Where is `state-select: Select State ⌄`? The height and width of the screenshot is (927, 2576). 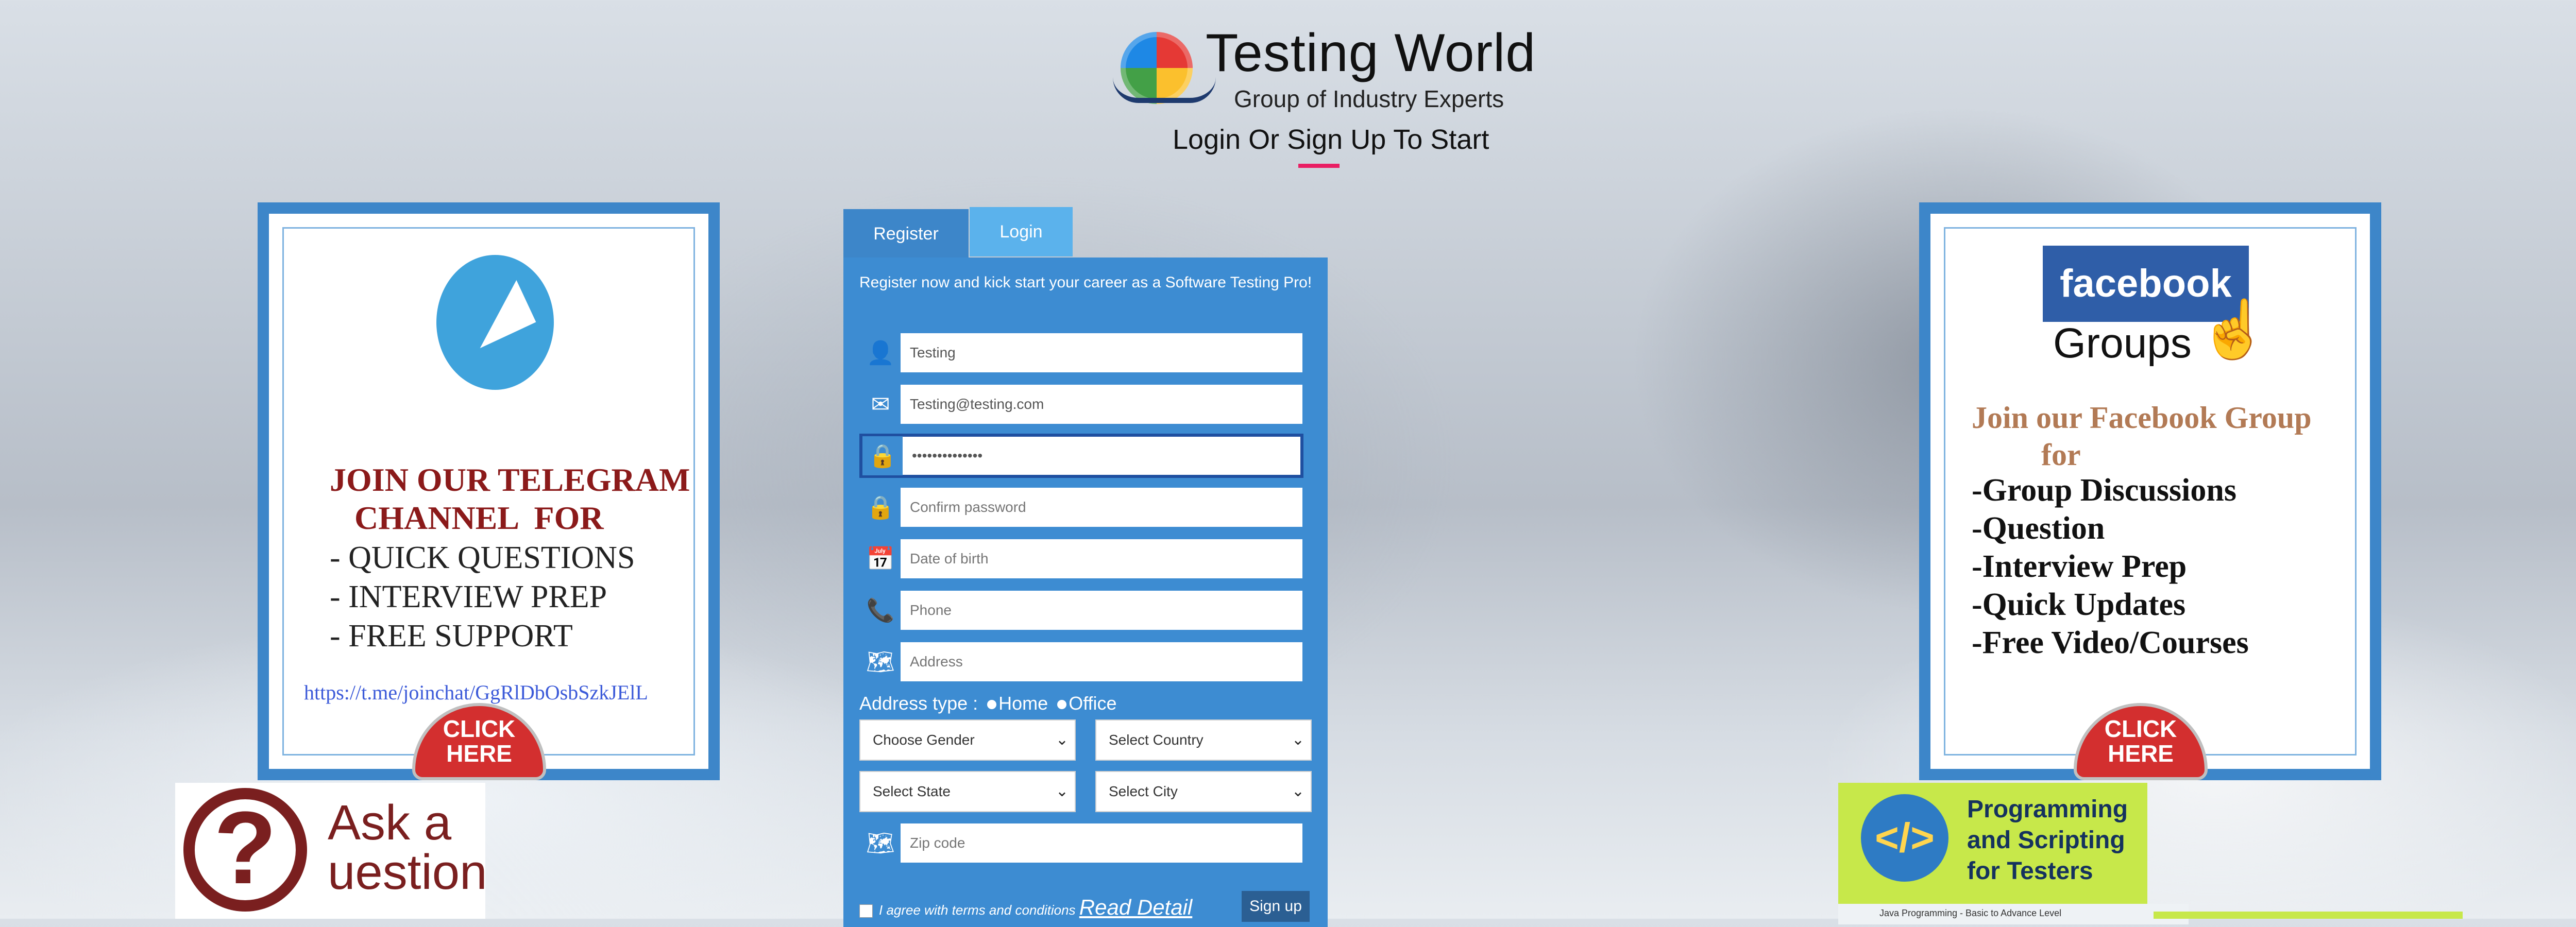 state-select: Select State ⌄ is located at coordinates (967, 791).